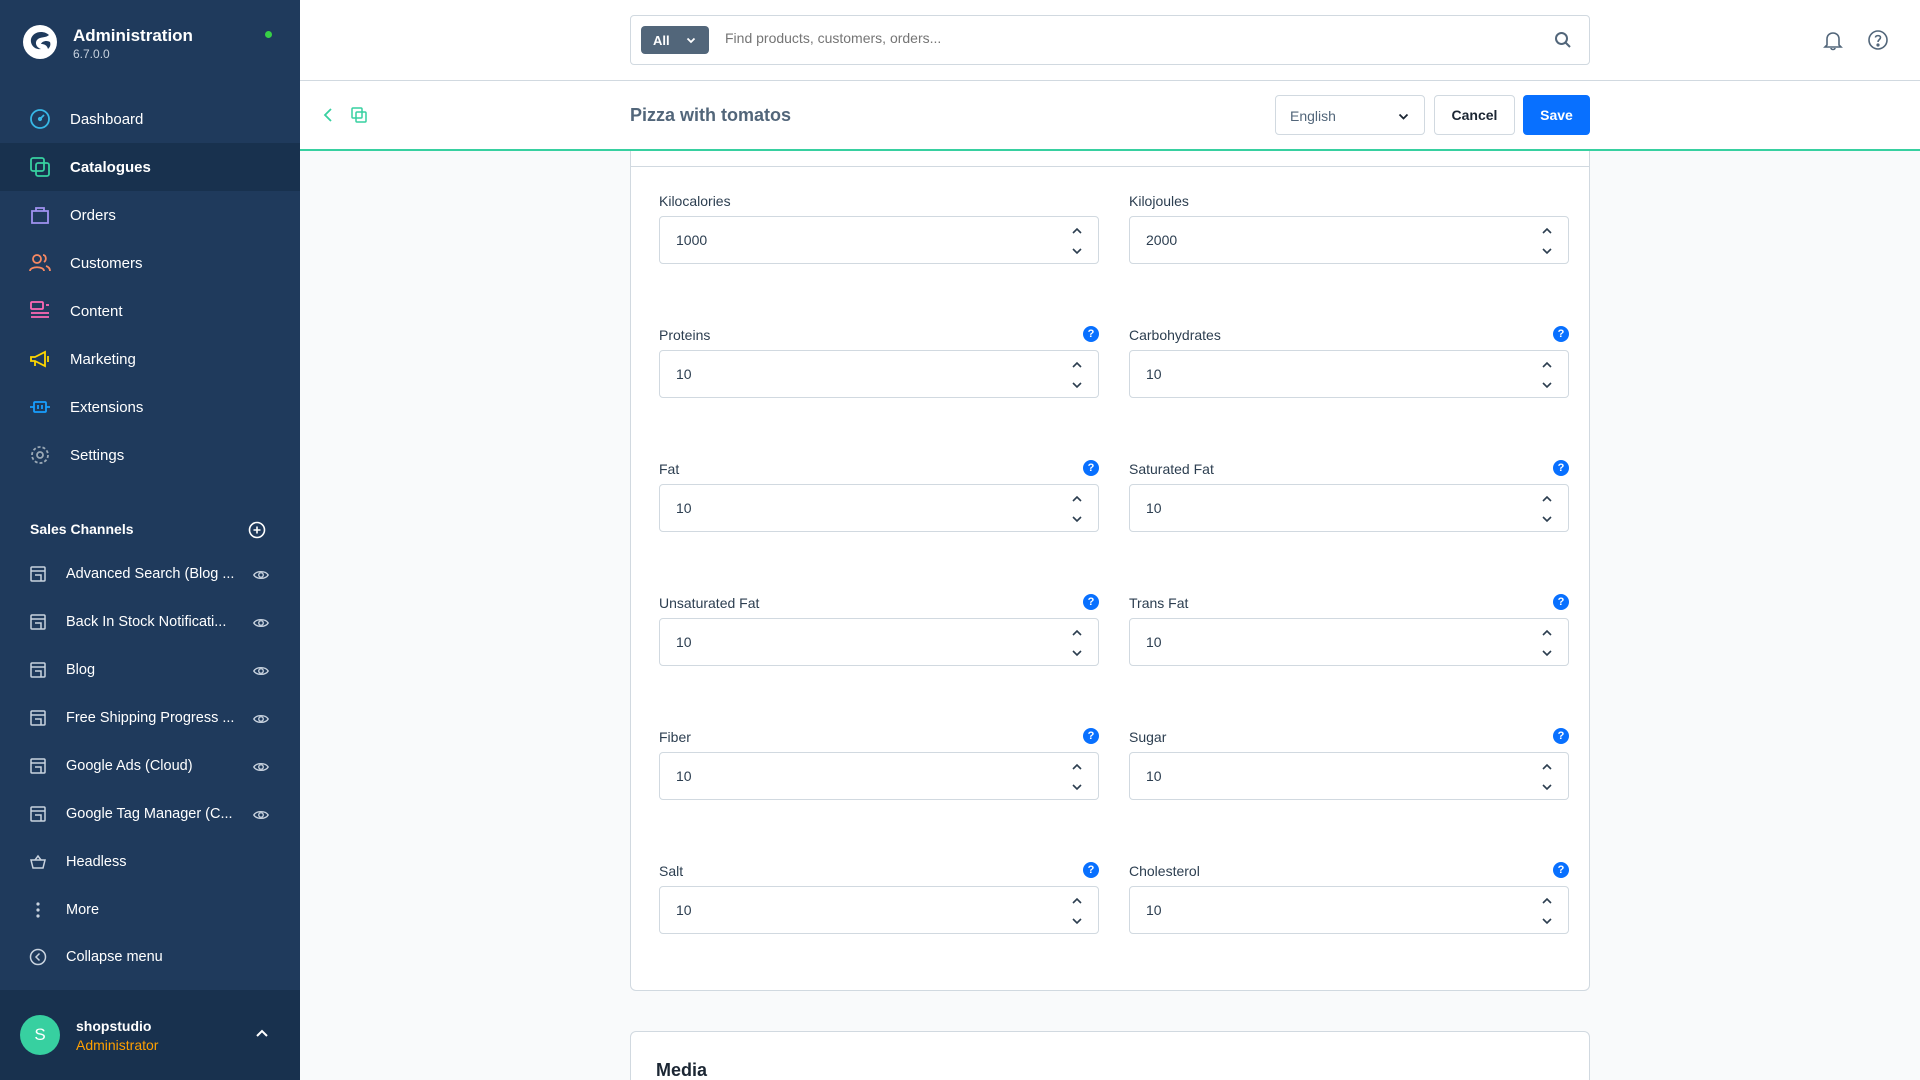 Image resolution: width=1920 pixels, height=1080 pixels. I want to click on saturated-fat-input, so click(1336, 508).